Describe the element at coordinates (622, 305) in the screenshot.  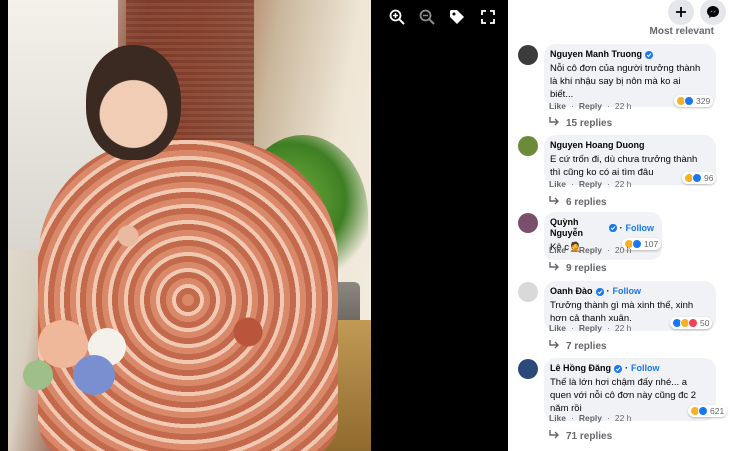
I see `comment-text-line: Trưởng thành gì mà xinh thế, xinh` at that location.